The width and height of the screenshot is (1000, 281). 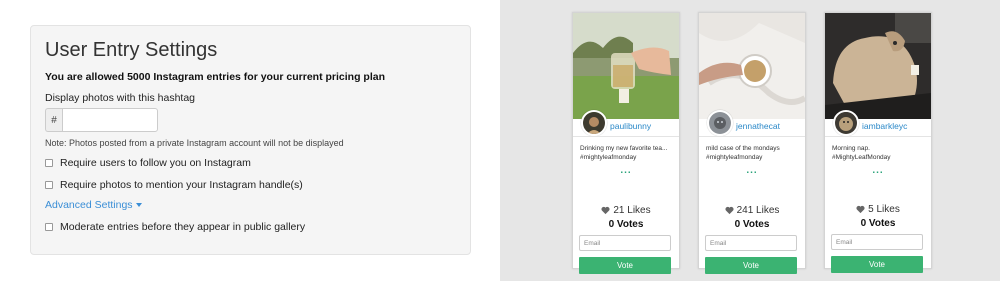 I want to click on moderate-checkbox, so click(x=49, y=227).